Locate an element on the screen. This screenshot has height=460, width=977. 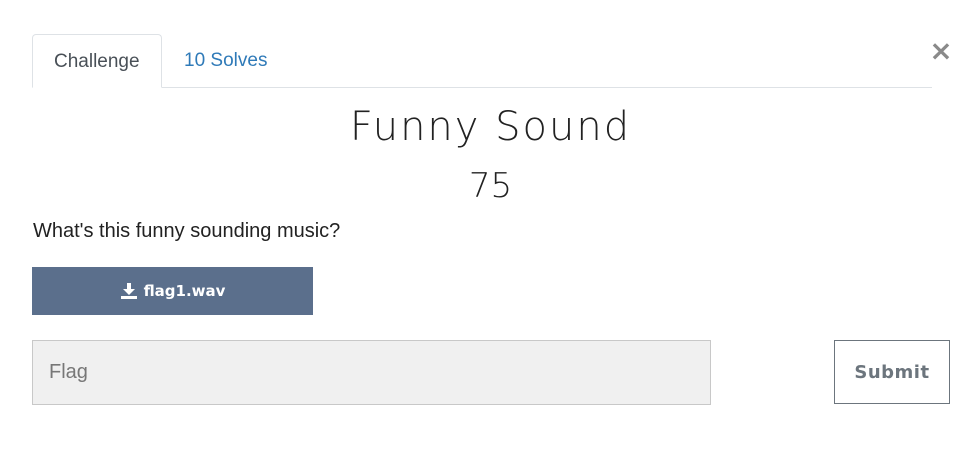
close-icon: × is located at coordinates (941, 50).